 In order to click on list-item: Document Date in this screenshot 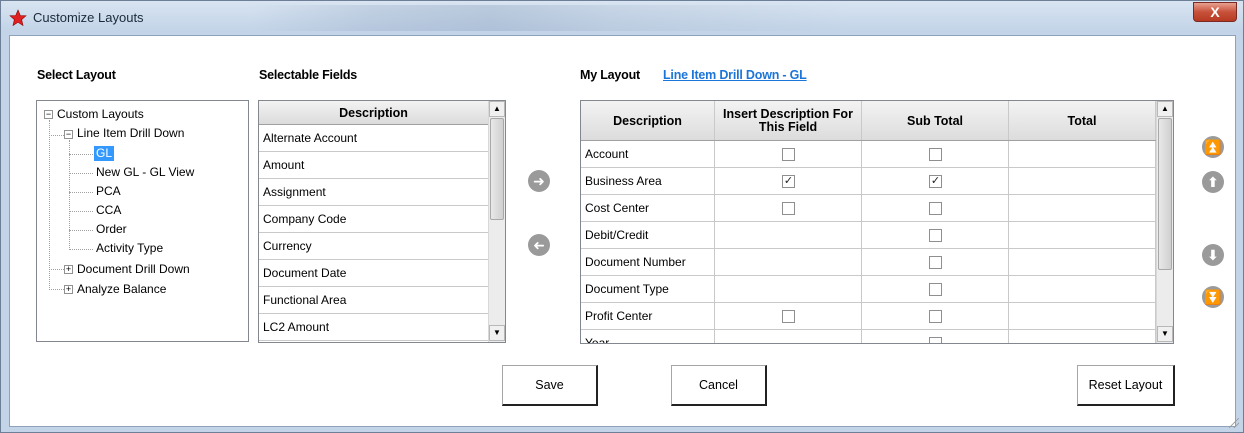, I will do `click(373, 273)`.